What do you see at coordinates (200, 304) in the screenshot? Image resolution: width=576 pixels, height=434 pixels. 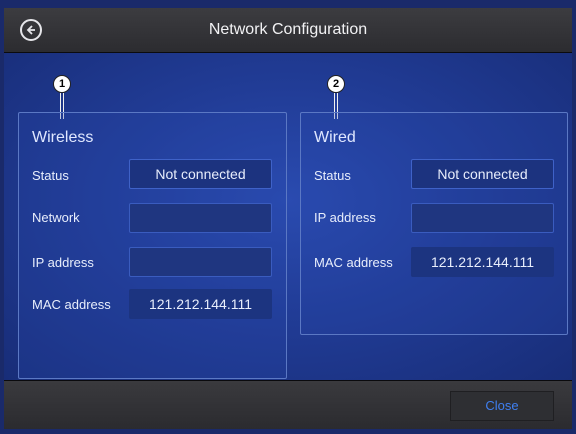 I see `wireless-mac-value: 121.212.144.111` at bounding box center [200, 304].